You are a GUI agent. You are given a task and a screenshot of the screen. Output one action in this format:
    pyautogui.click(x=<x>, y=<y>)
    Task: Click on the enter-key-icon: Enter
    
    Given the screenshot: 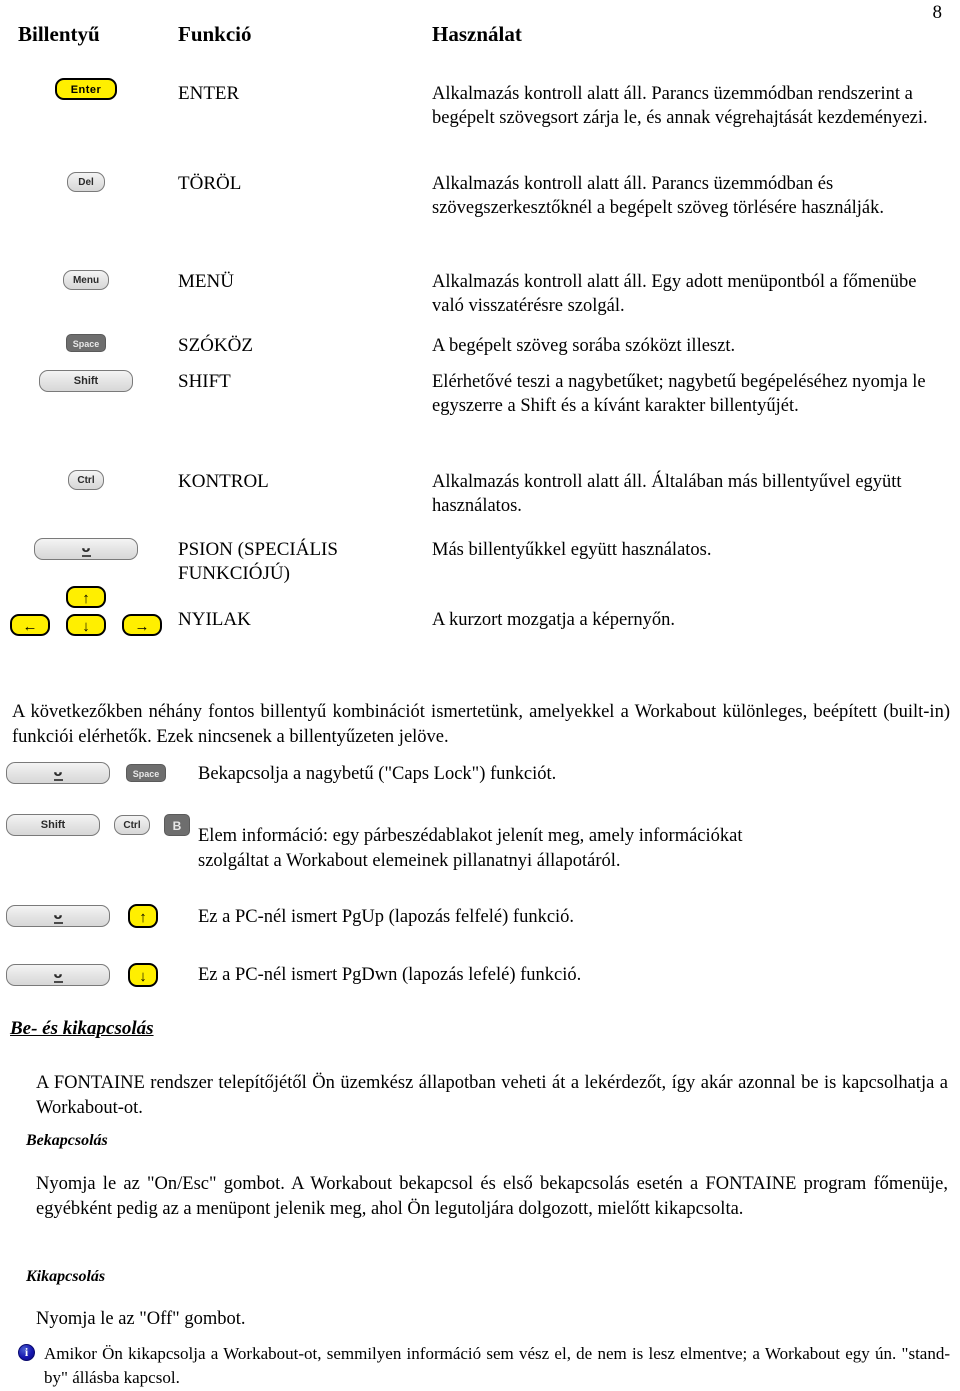 What is the action you would take?
    pyautogui.click(x=86, y=89)
    